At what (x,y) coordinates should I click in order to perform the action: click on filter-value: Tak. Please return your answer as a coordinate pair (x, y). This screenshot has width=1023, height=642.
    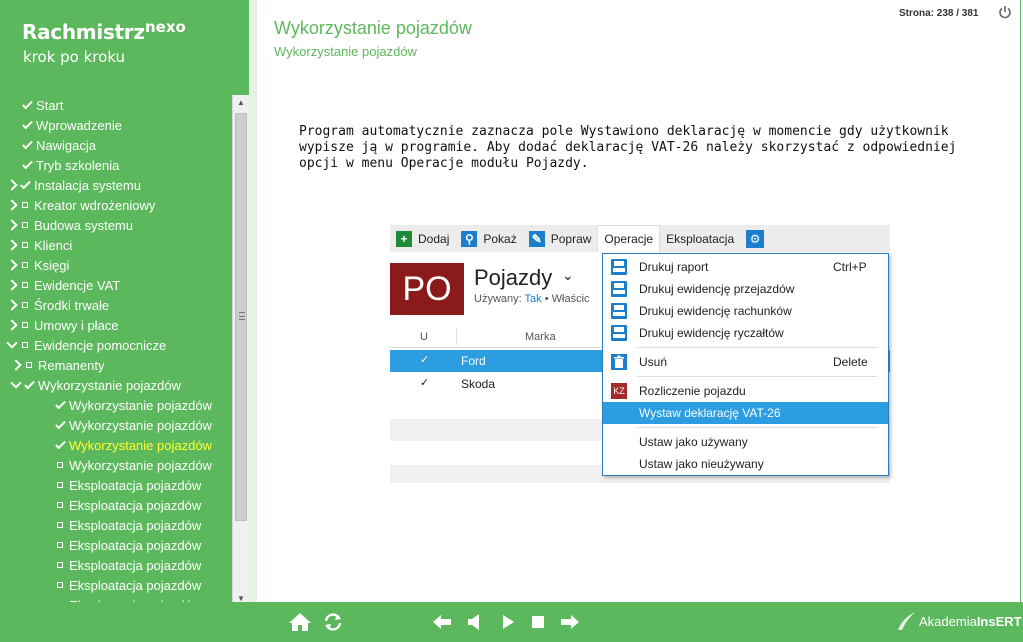
    Looking at the image, I should click on (533, 299).